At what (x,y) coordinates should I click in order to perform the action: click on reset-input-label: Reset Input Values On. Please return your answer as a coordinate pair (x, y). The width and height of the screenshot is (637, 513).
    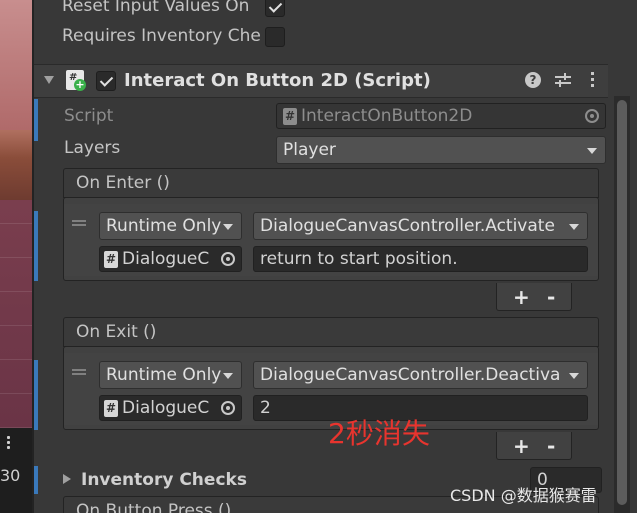
    Looking at the image, I should click on (156, 8).